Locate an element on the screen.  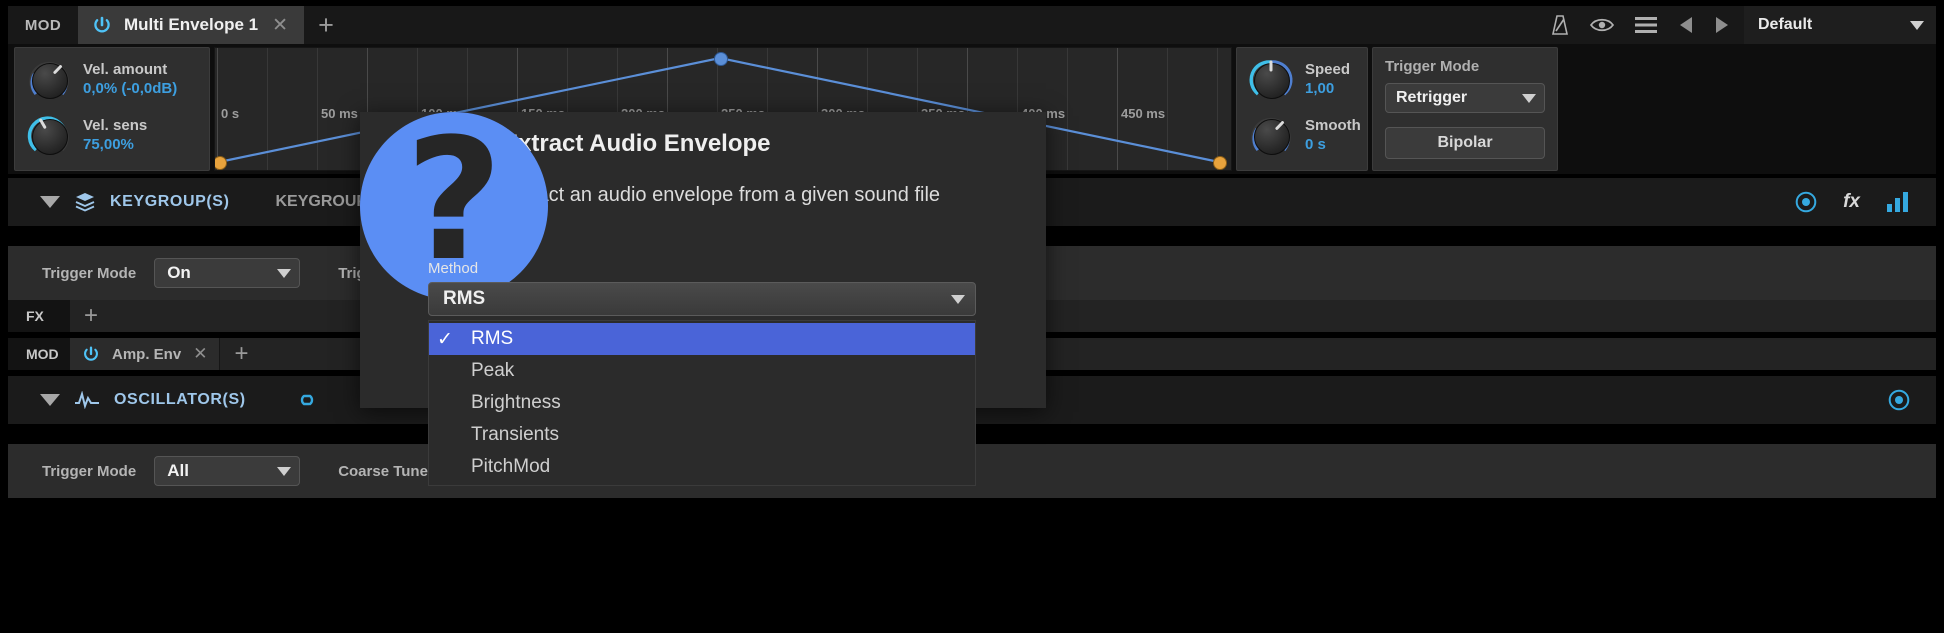
menu-item-transients: Transients is located at coordinates (702, 435).